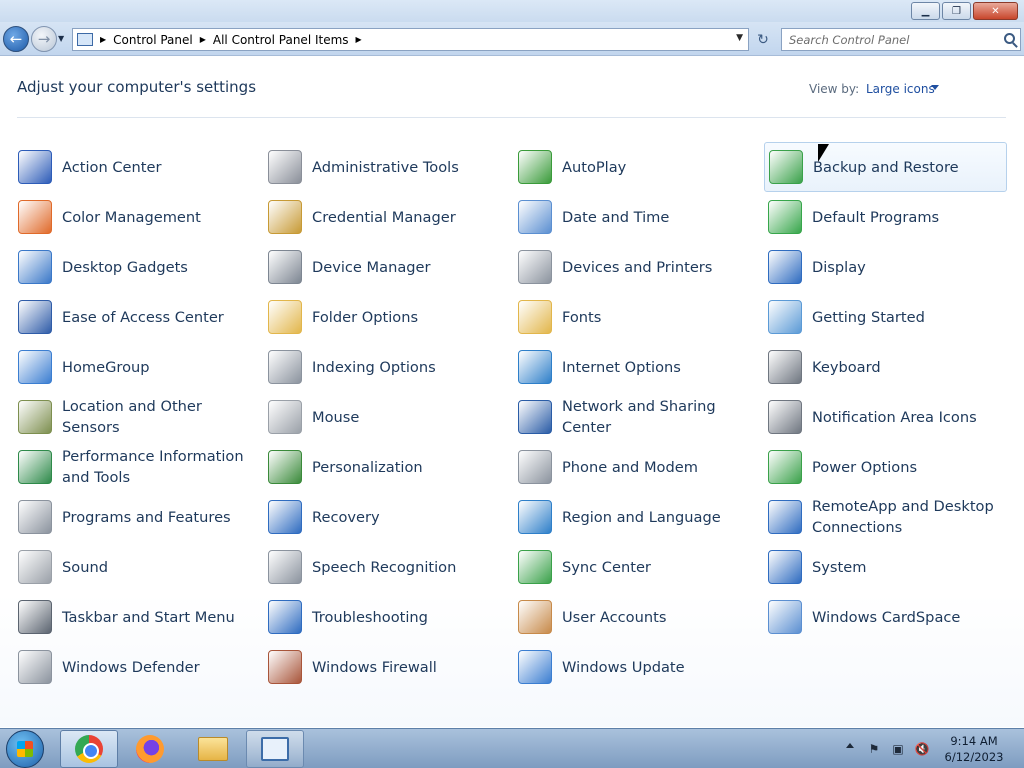 The height and width of the screenshot is (768, 1024). Describe the element at coordinates (285, 667) in the screenshot. I see `firewall-icon` at that location.